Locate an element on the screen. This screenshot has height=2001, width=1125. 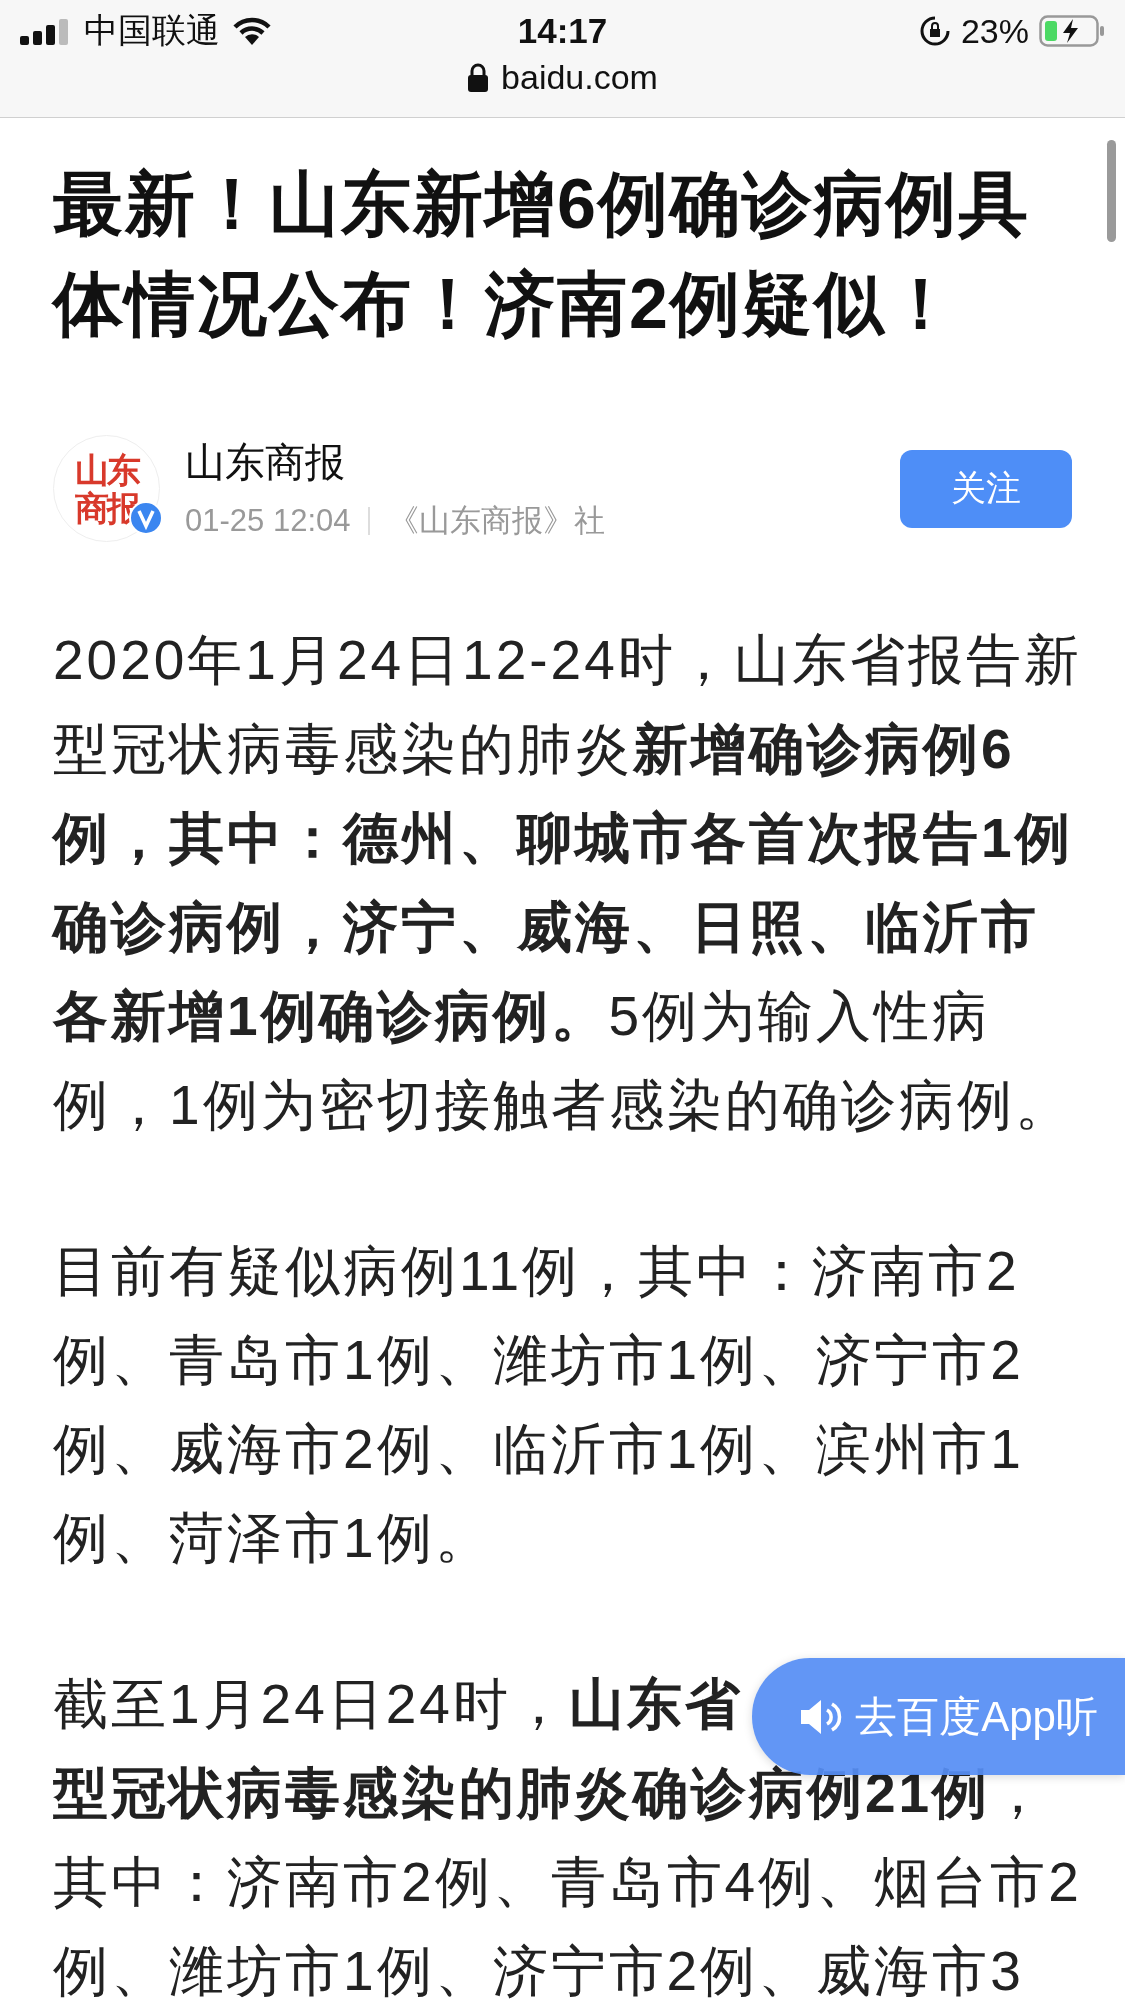
paragraph-line: 目前有疑似病例11例，其中：济南市2 is located at coordinates (536, 1271).